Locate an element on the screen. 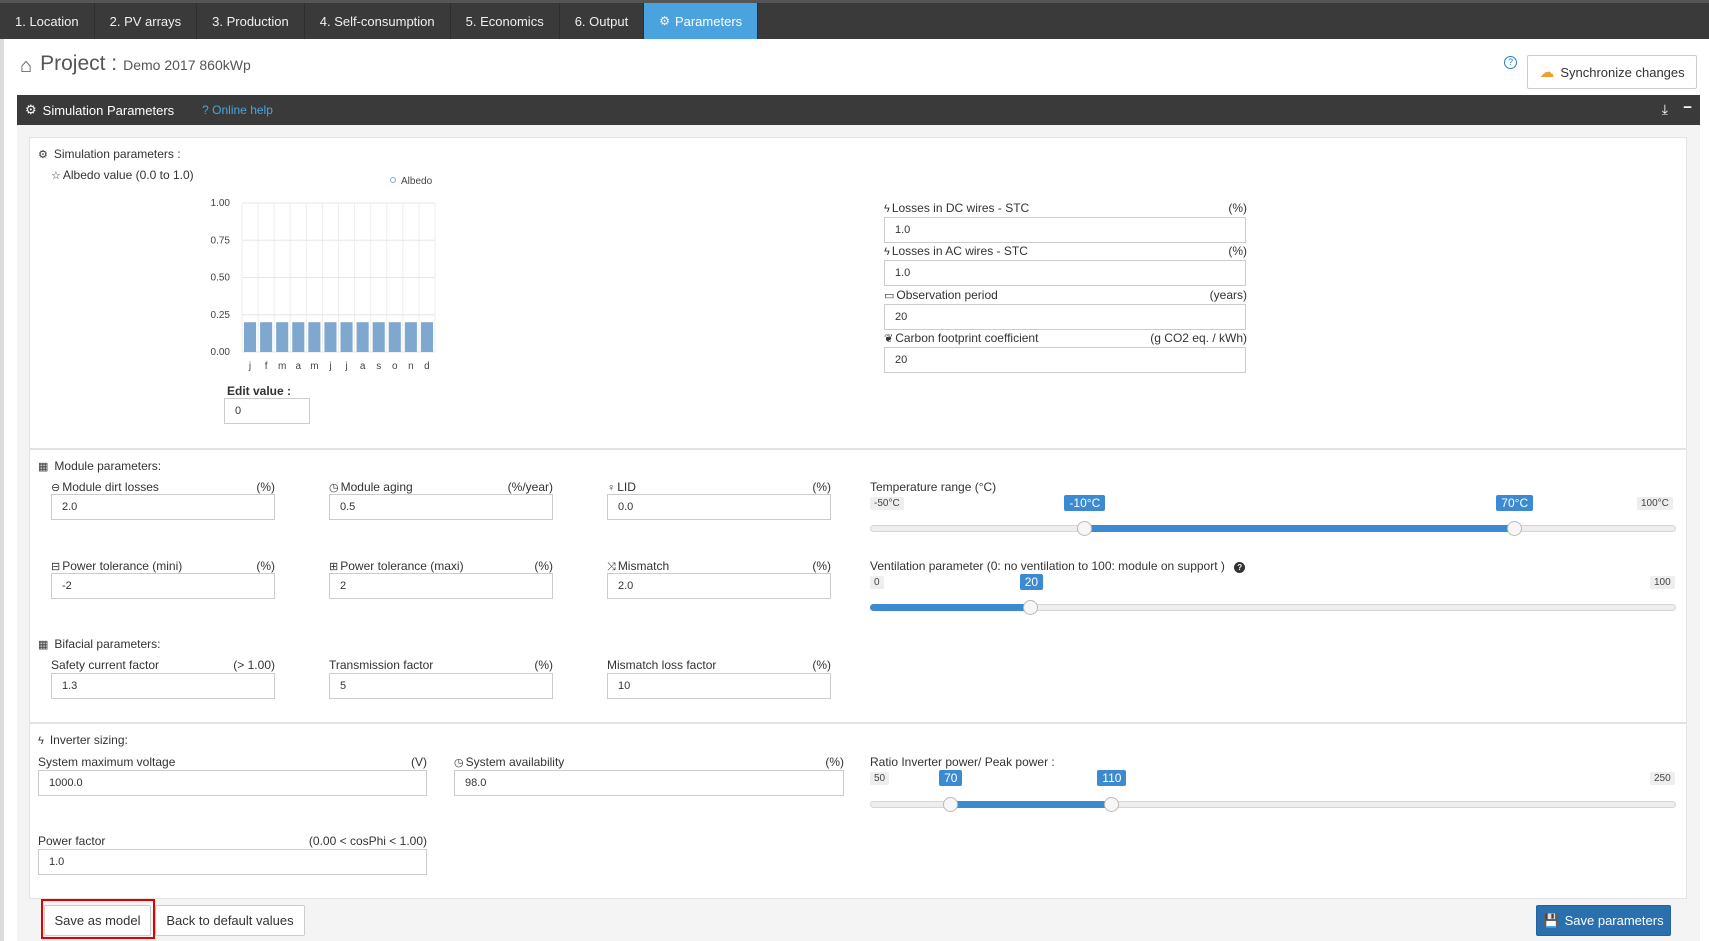  power-tolerance-min-label: ⊟ Power tolerance (mini) is located at coordinates (116, 566).